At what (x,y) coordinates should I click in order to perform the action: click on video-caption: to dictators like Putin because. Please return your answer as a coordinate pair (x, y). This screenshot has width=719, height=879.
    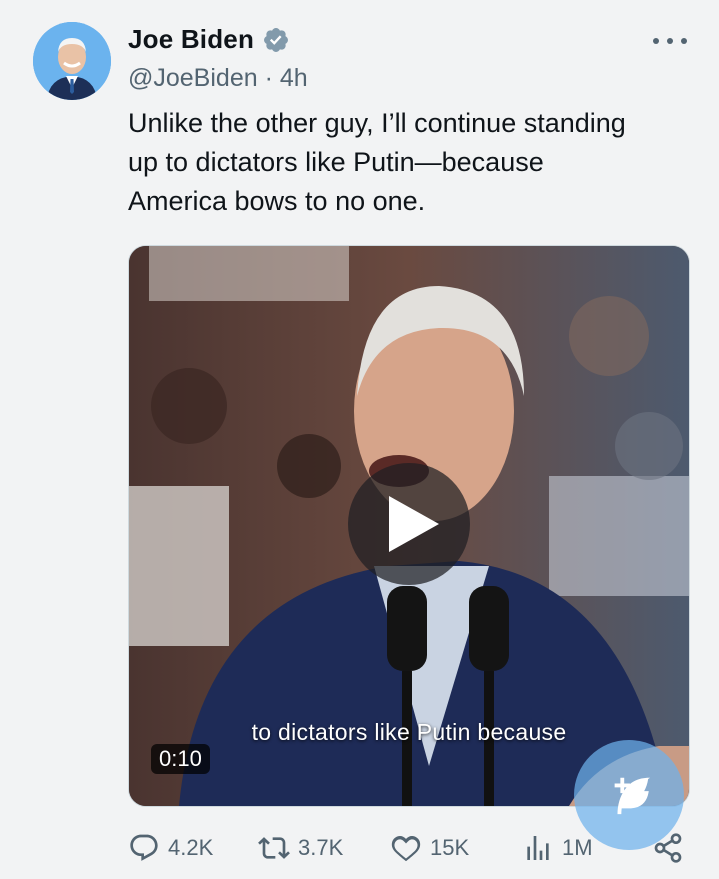
    Looking at the image, I should click on (409, 732).